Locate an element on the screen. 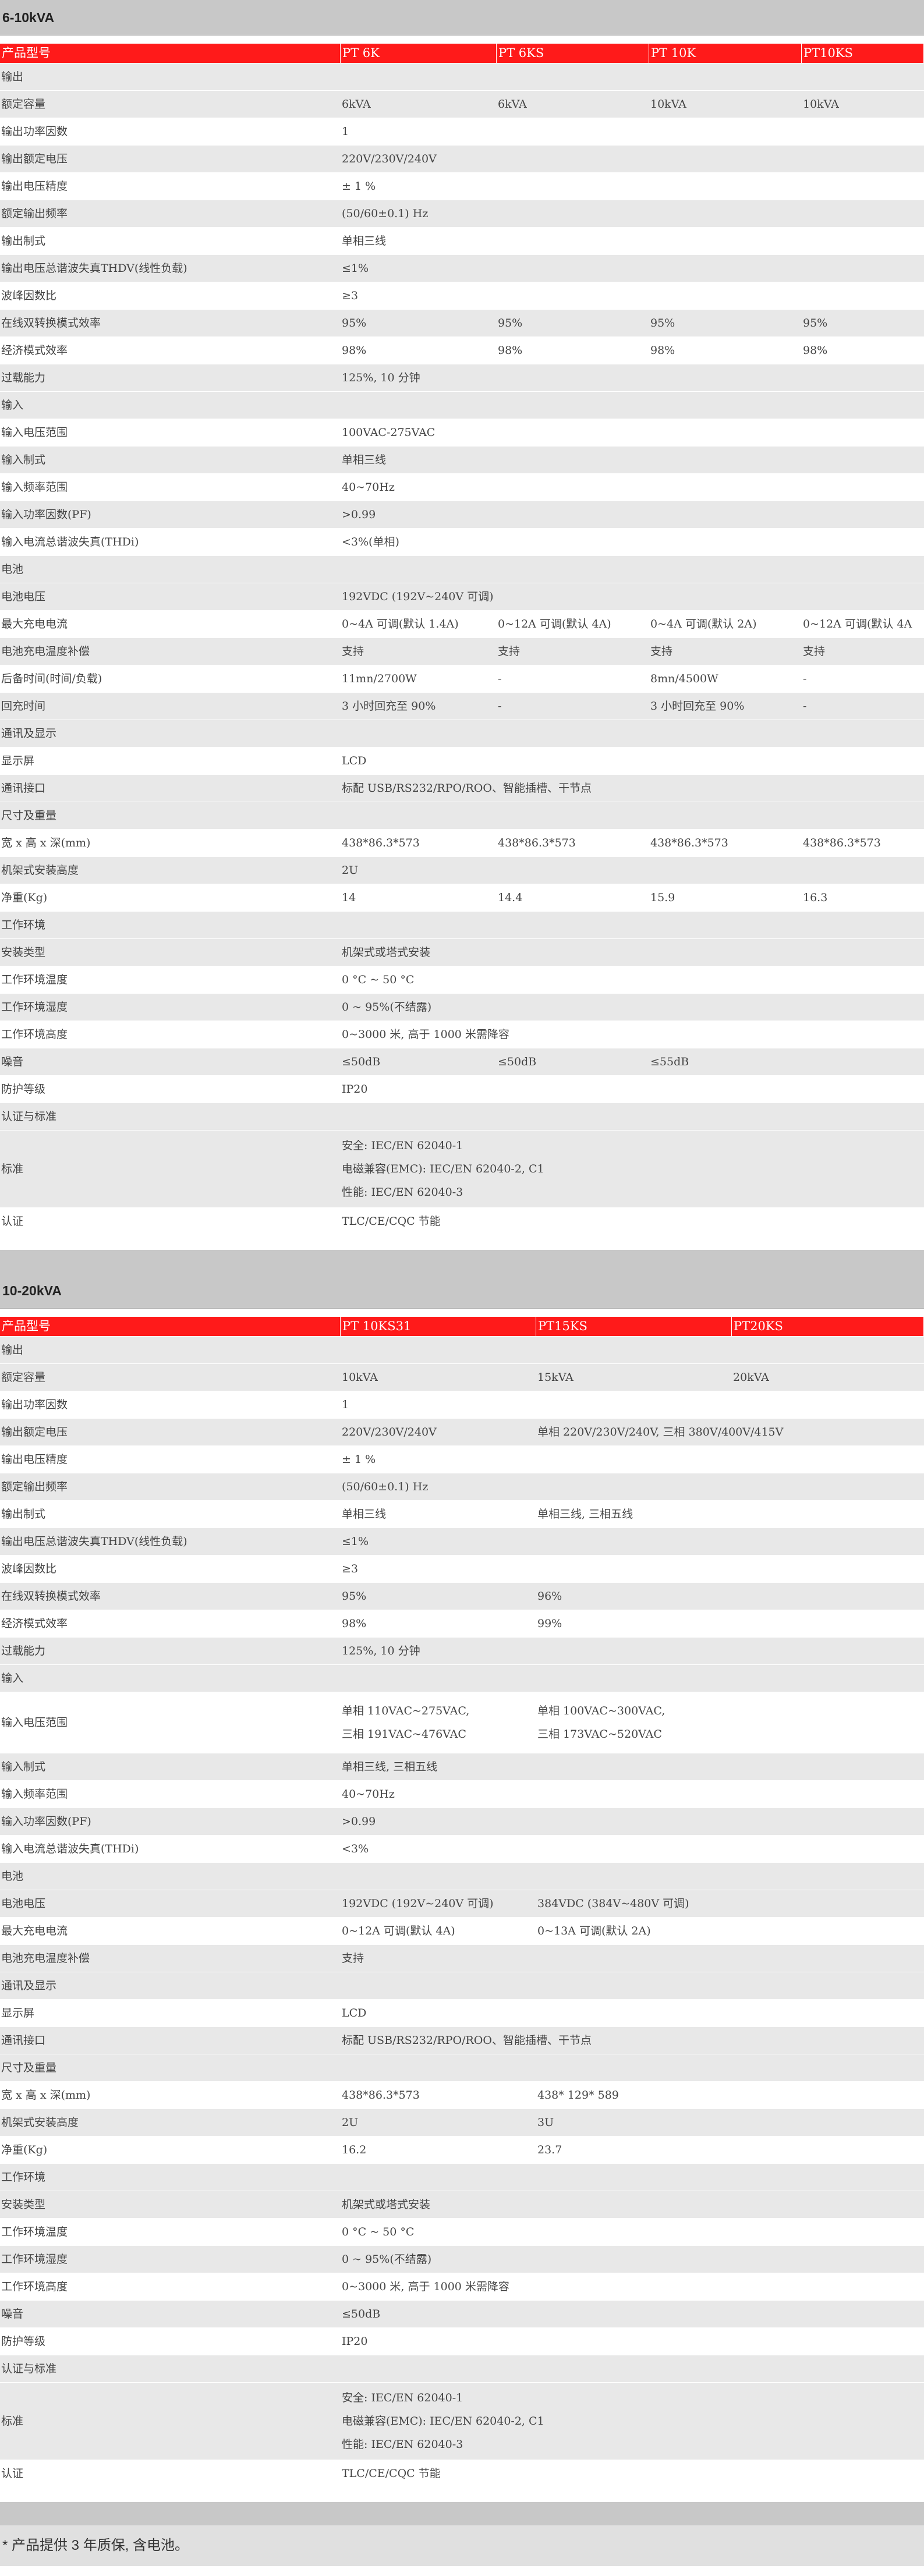 This screenshot has width=924, height=2576. cell-value: 单相三线, 三相五线 is located at coordinates (730, 1514).